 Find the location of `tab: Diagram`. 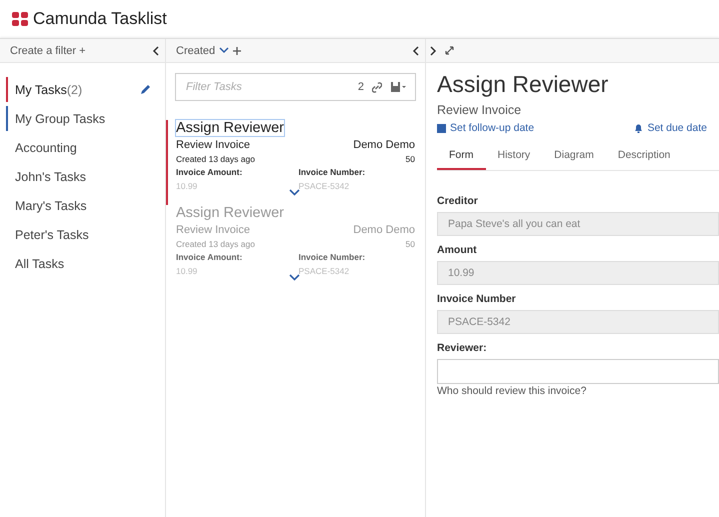

tab: Diagram is located at coordinates (574, 158).